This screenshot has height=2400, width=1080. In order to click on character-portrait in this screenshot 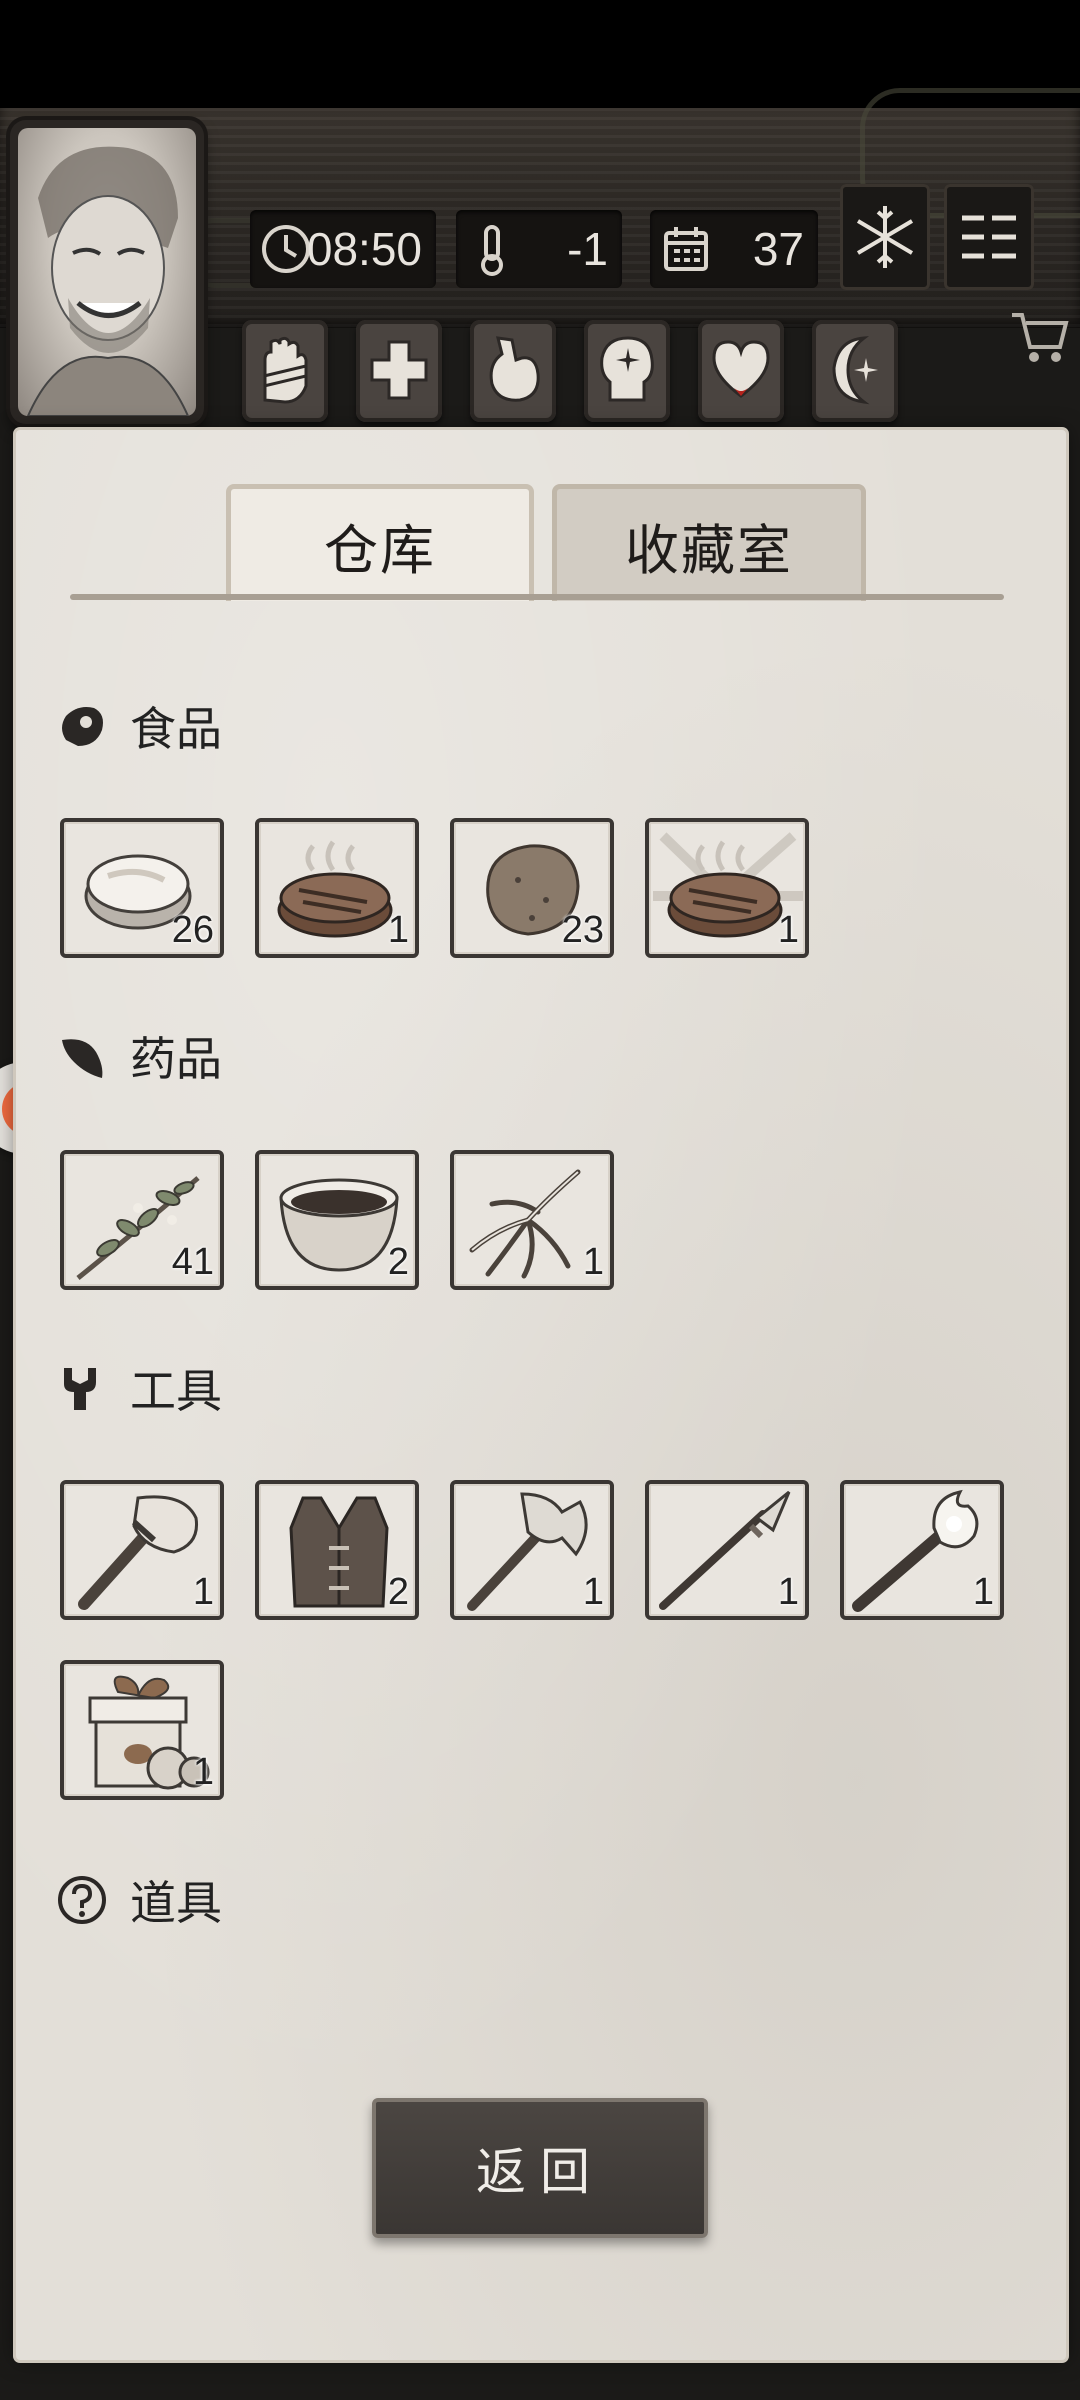, I will do `click(107, 272)`.